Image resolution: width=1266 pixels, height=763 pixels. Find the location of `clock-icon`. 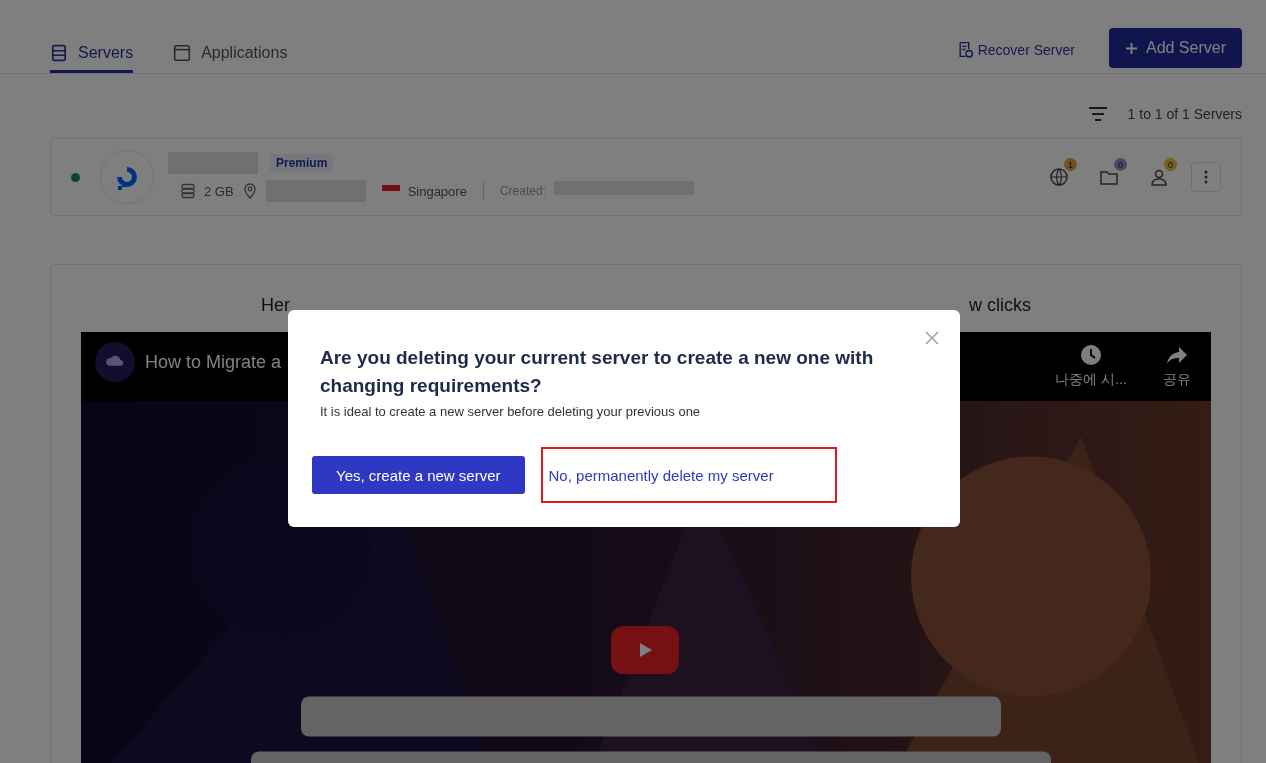

clock-icon is located at coordinates (1091, 355).